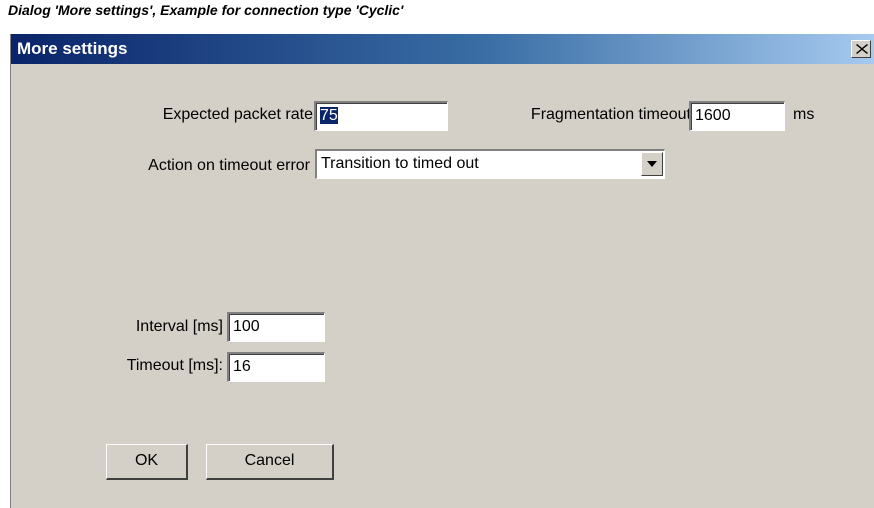  I want to click on chevron-down-icon, so click(652, 164).